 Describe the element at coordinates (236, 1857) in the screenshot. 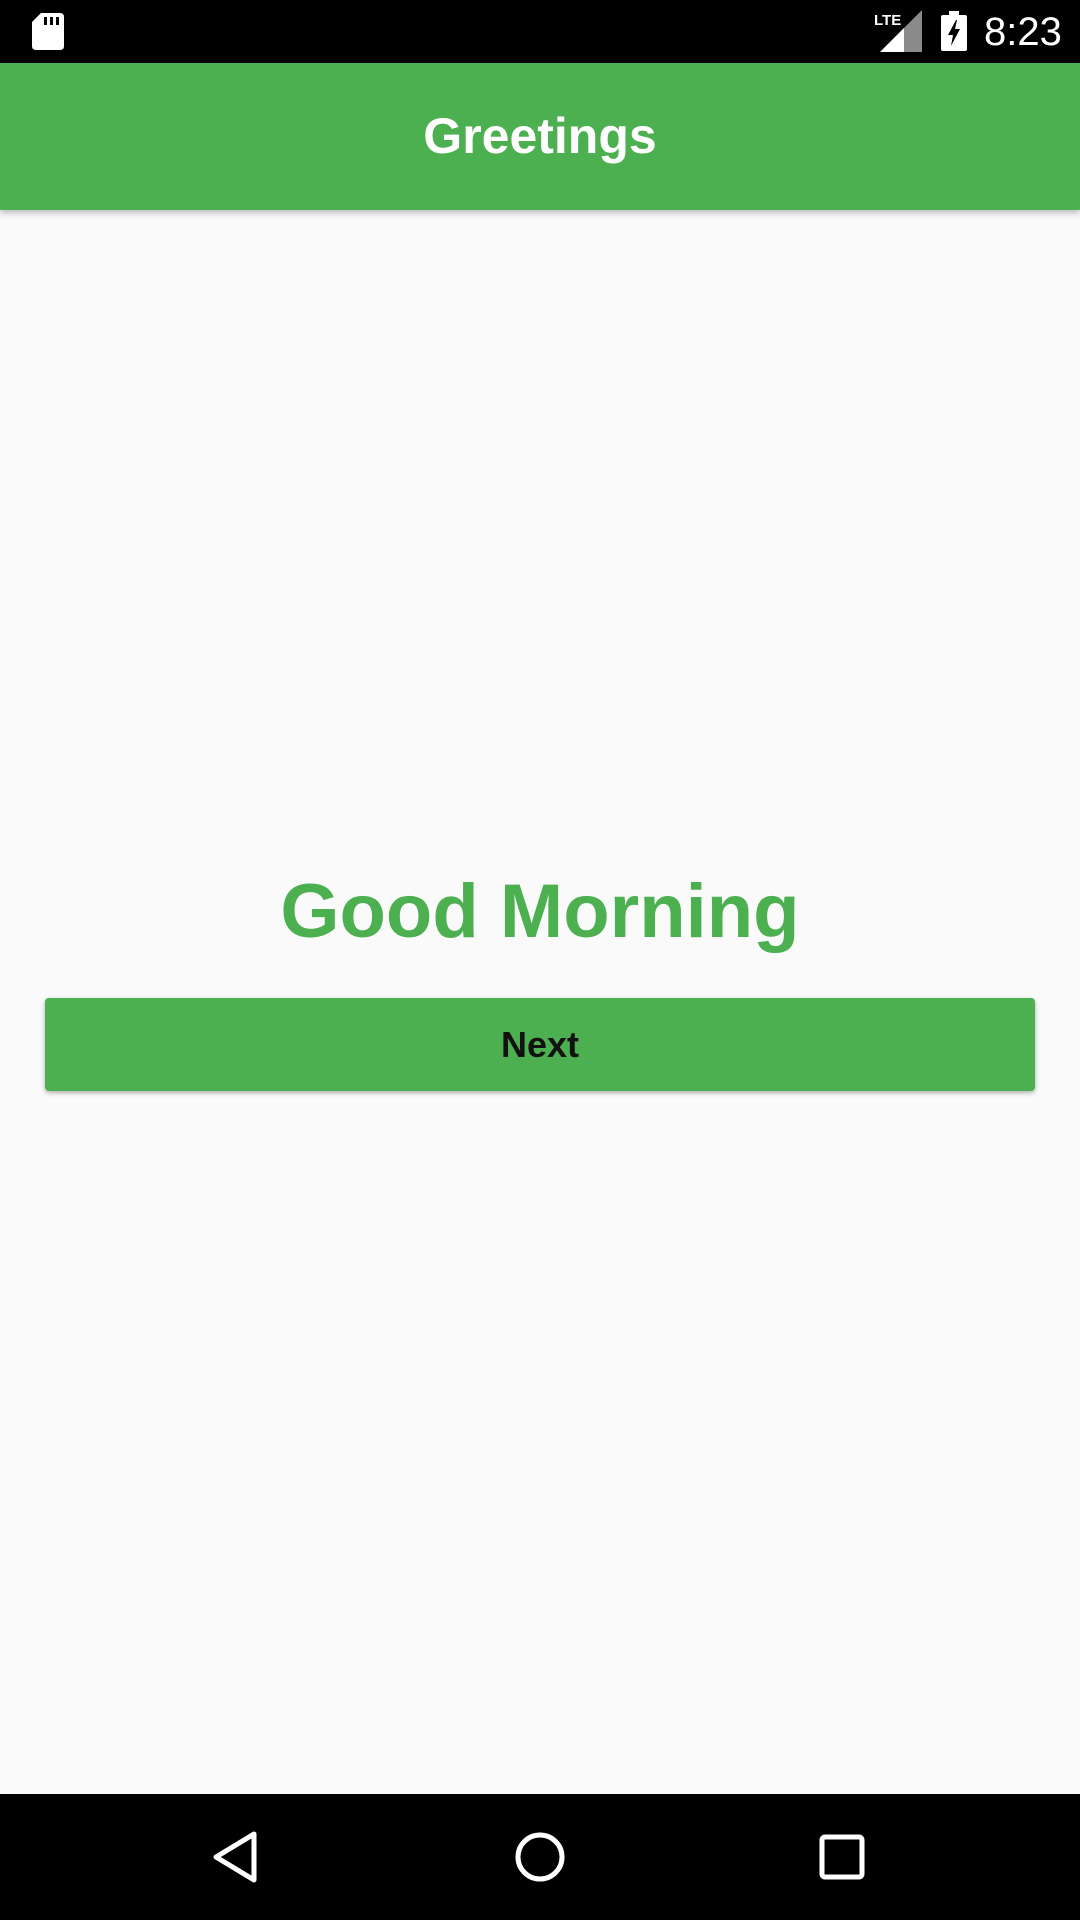

I see `back-icon` at that location.